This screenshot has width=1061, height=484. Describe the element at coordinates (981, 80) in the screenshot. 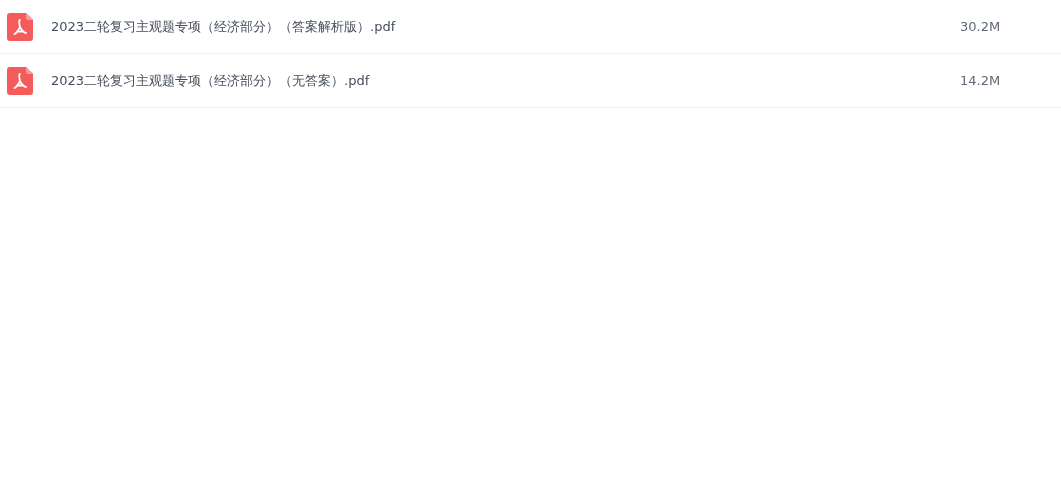

I see `file-size: 14.2M` at that location.